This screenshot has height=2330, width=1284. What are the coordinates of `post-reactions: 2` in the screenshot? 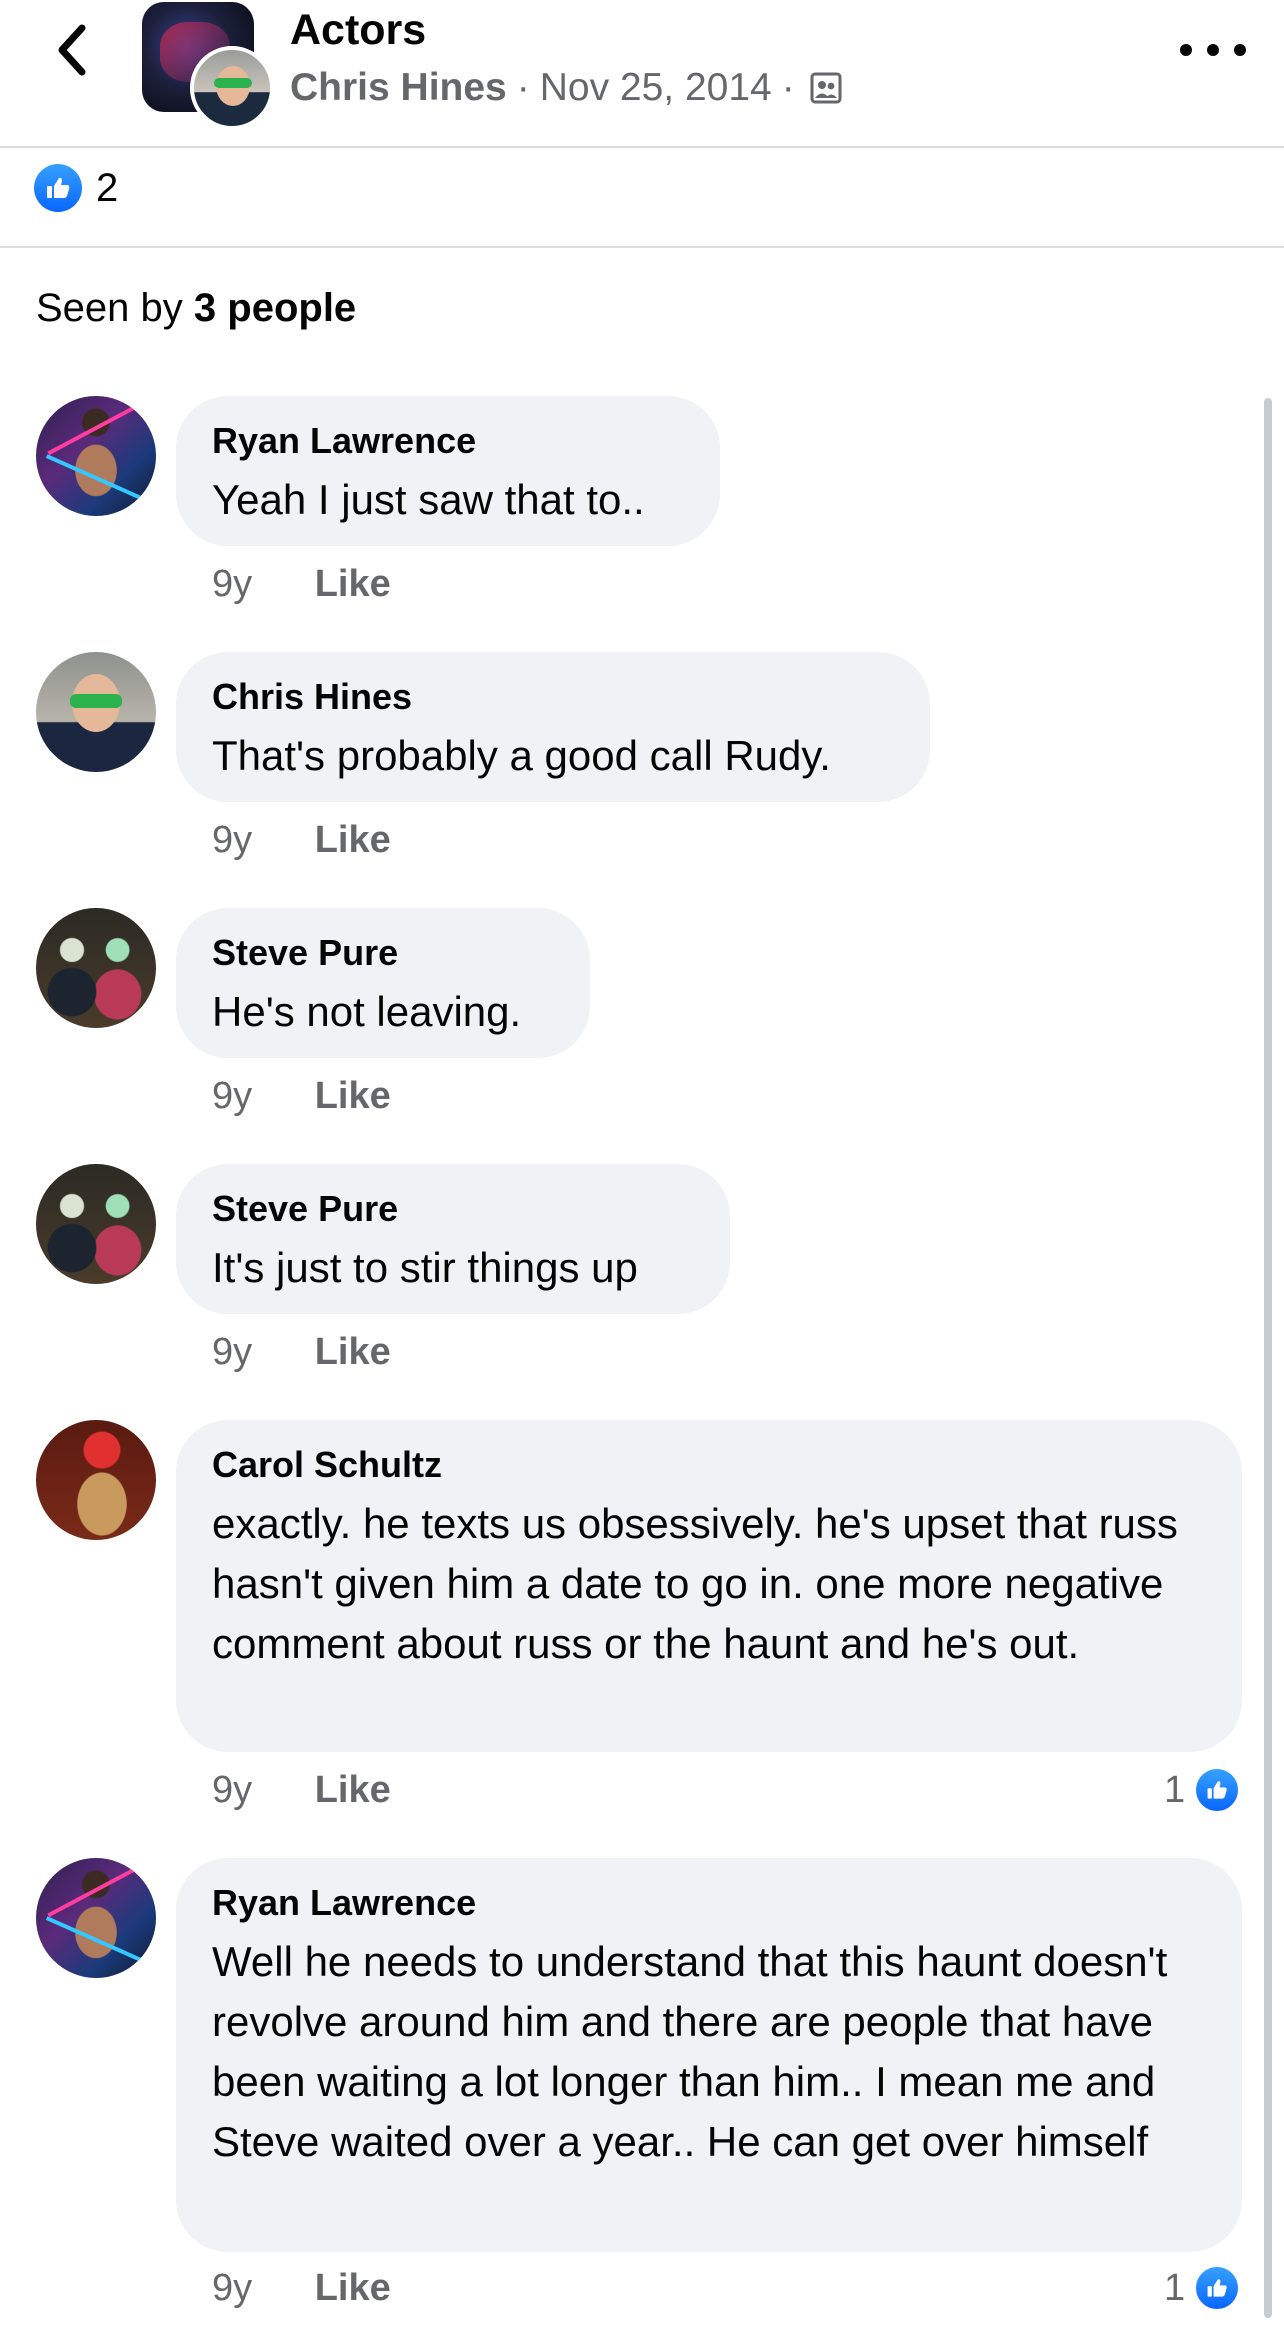 It's located at (76, 188).